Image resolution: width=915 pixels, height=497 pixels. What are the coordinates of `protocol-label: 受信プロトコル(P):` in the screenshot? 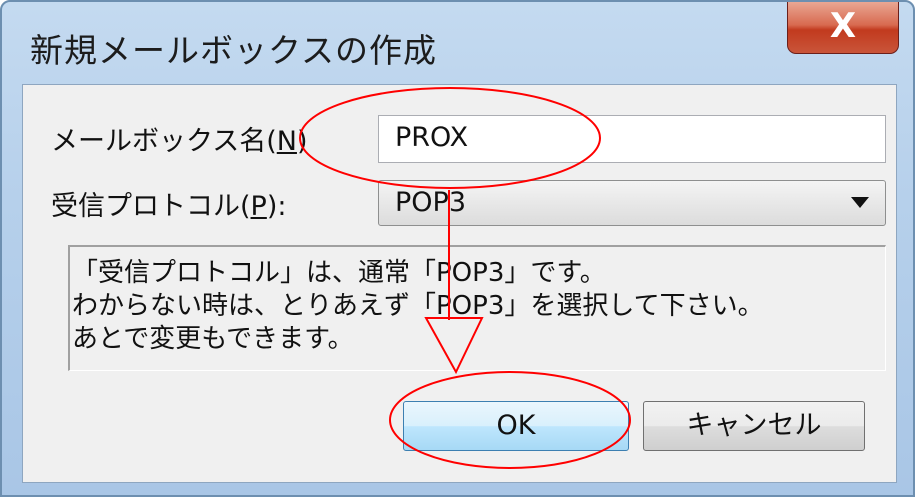 It's located at (169, 206).